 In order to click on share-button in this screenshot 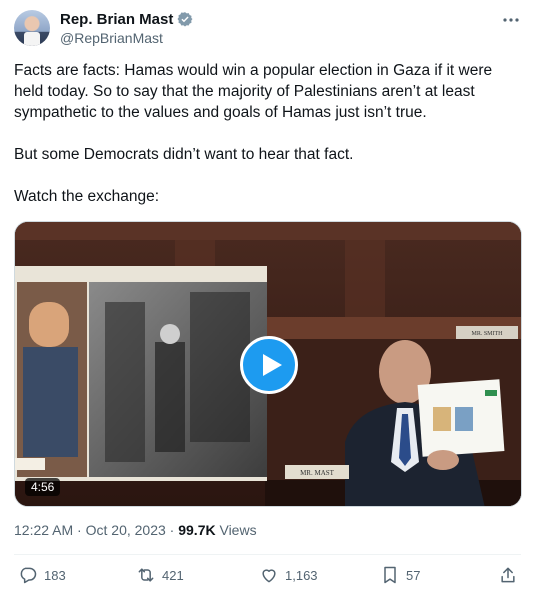, I will do `click(508, 575)`.